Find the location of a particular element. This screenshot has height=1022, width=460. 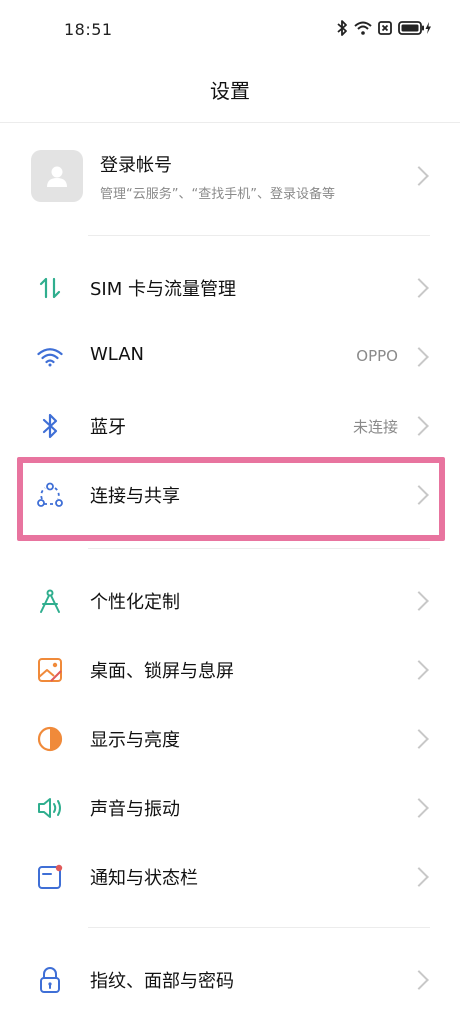

bluetooth-status-icon is located at coordinates (342, 28).